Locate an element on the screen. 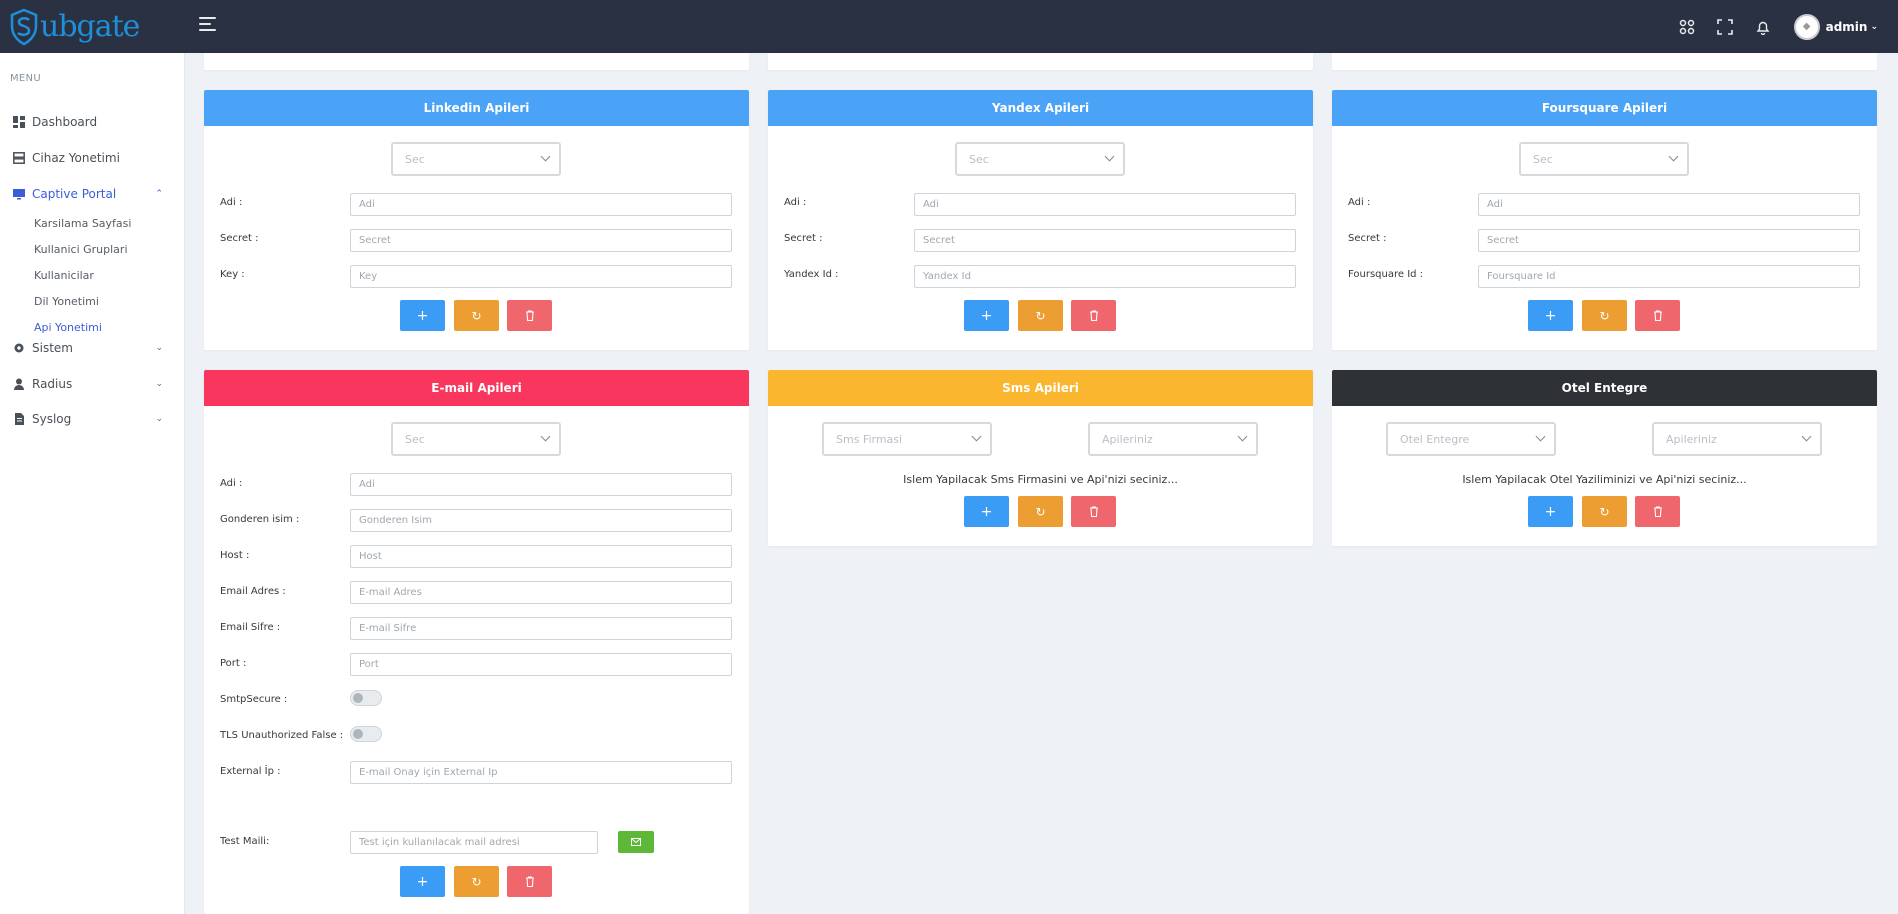  field-label: Foursquare Id : is located at coordinates (1386, 274).